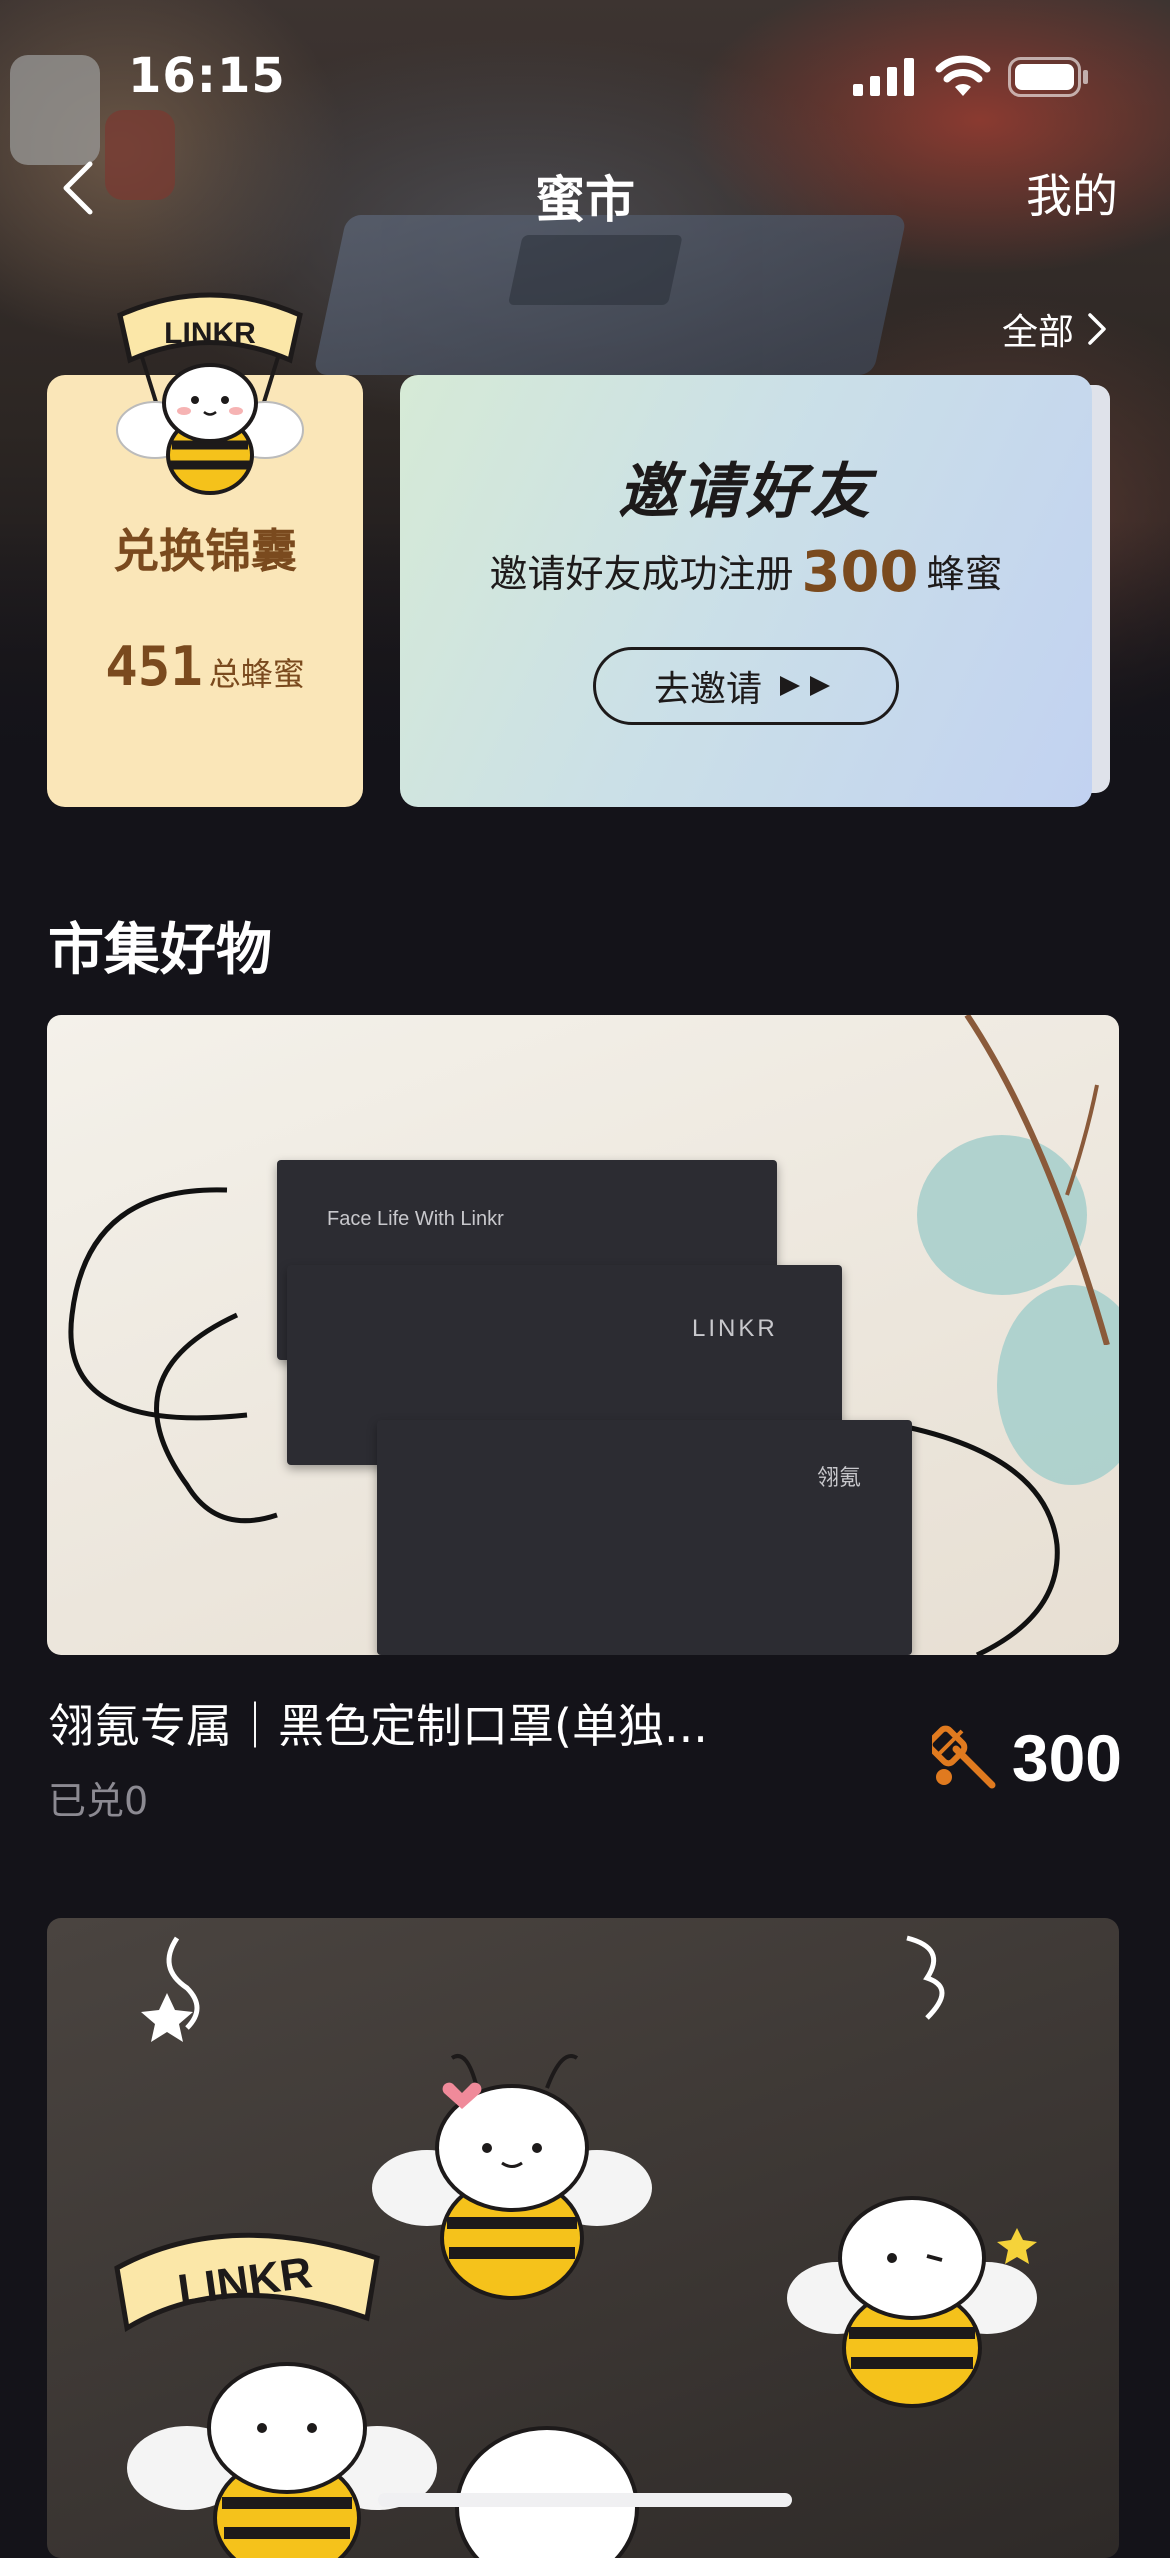 The image size is (1170, 2558). I want to click on status-bar: 16:15, so click(585, 75).